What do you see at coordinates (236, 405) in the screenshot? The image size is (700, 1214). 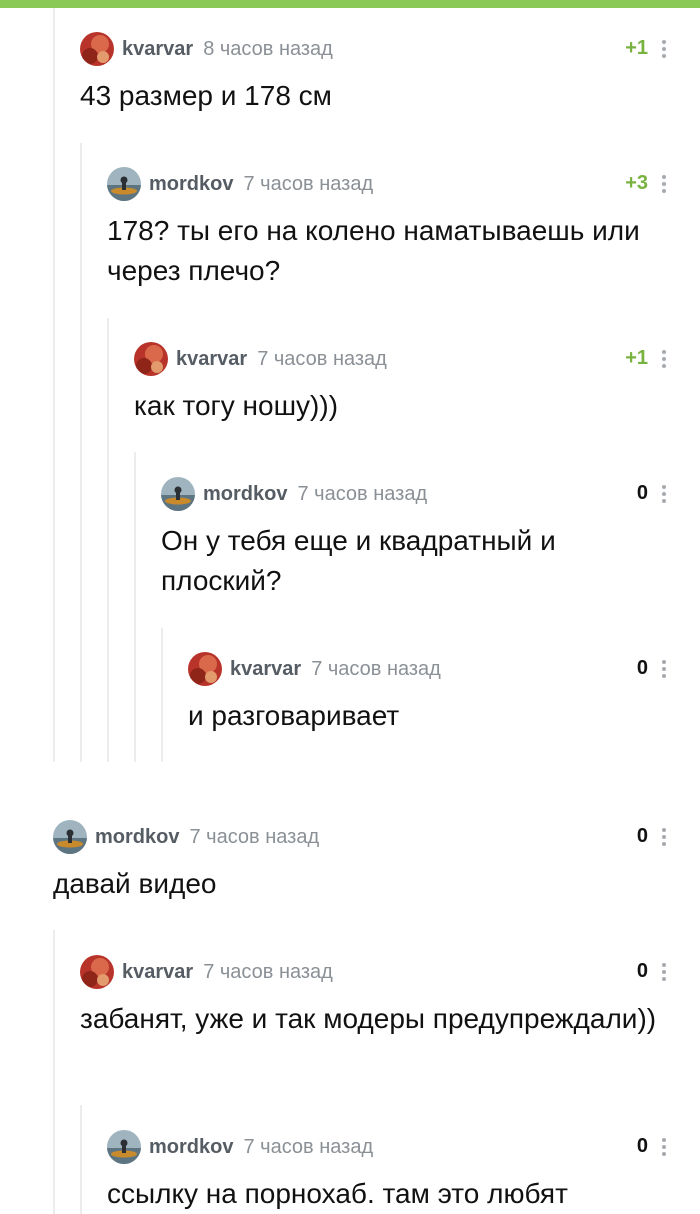 I see `comment-text: как тогу ношу)))` at bounding box center [236, 405].